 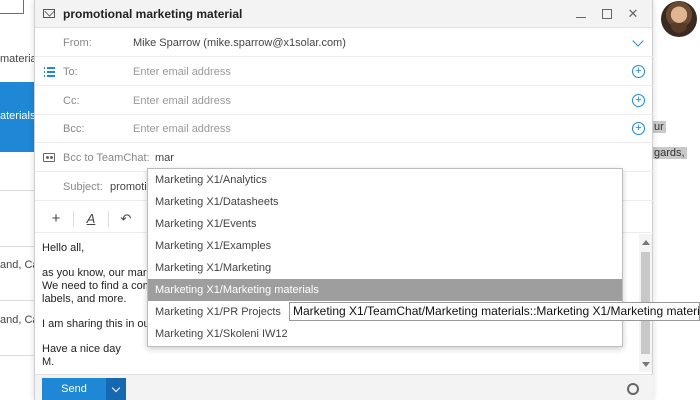 What do you see at coordinates (404, 158) in the screenshot?
I see `teamchat-input: mar` at bounding box center [404, 158].